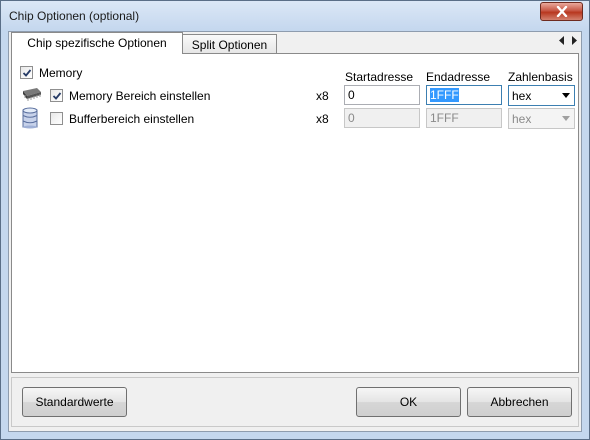 This screenshot has height=440, width=590. I want to click on tab-label: Split Optionen, so click(229, 45).